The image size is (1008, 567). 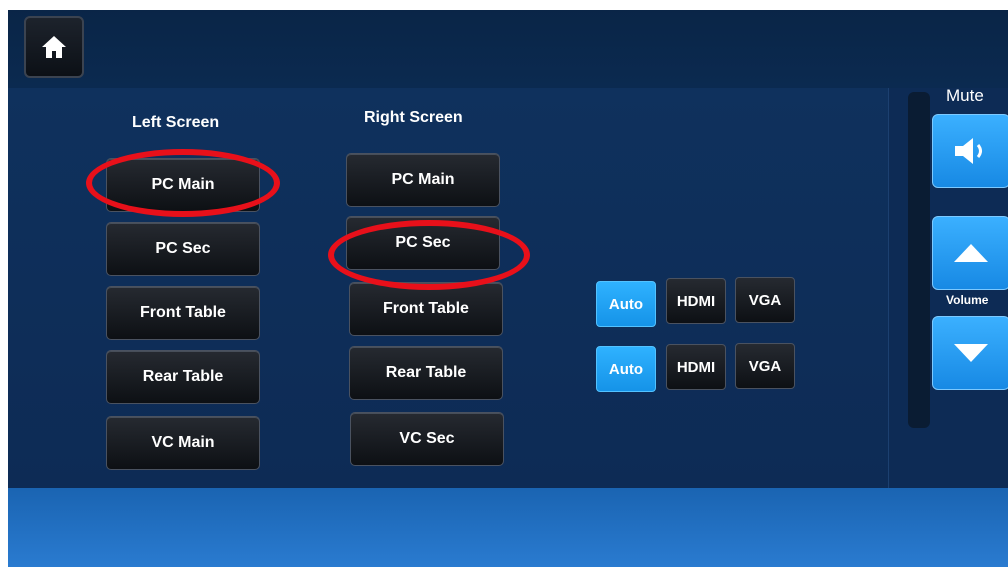 I want to click on triangle-down-icon, so click(x=971, y=353).